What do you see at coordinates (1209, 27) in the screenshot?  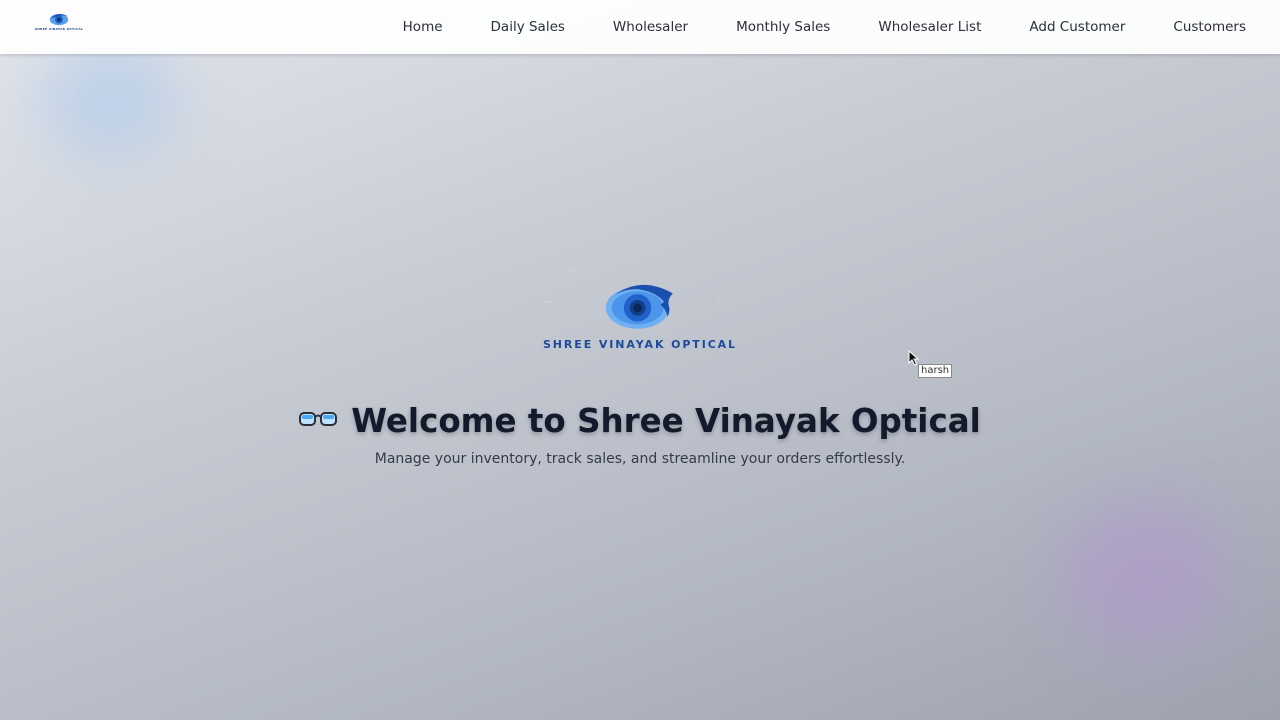 I see `nav-link-customers: Customers` at bounding box center [1209, 27].